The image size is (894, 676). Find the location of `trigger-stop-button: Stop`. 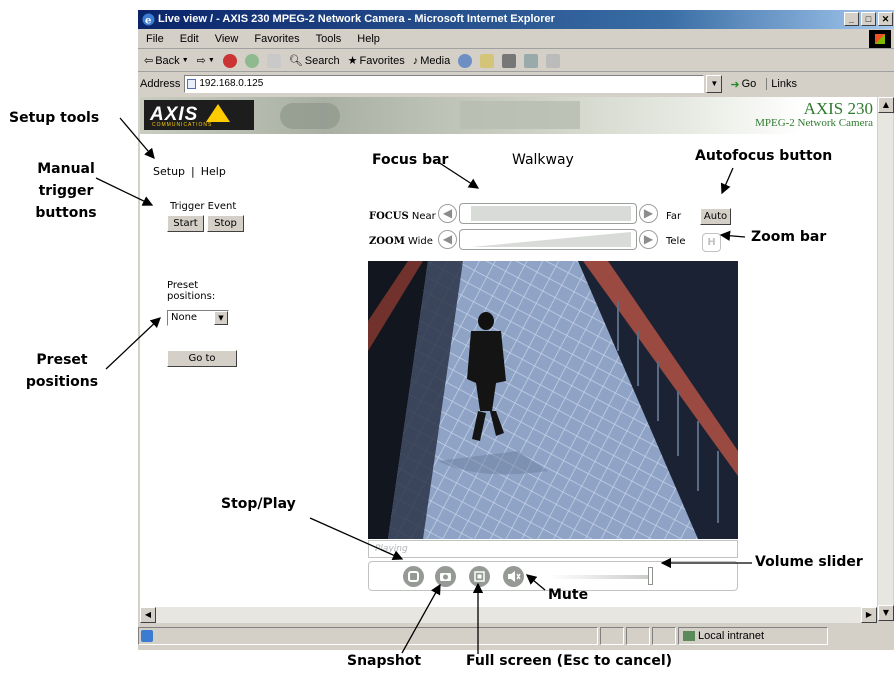

trigger-stop-button: Stop is located at coordinates (225, 223).